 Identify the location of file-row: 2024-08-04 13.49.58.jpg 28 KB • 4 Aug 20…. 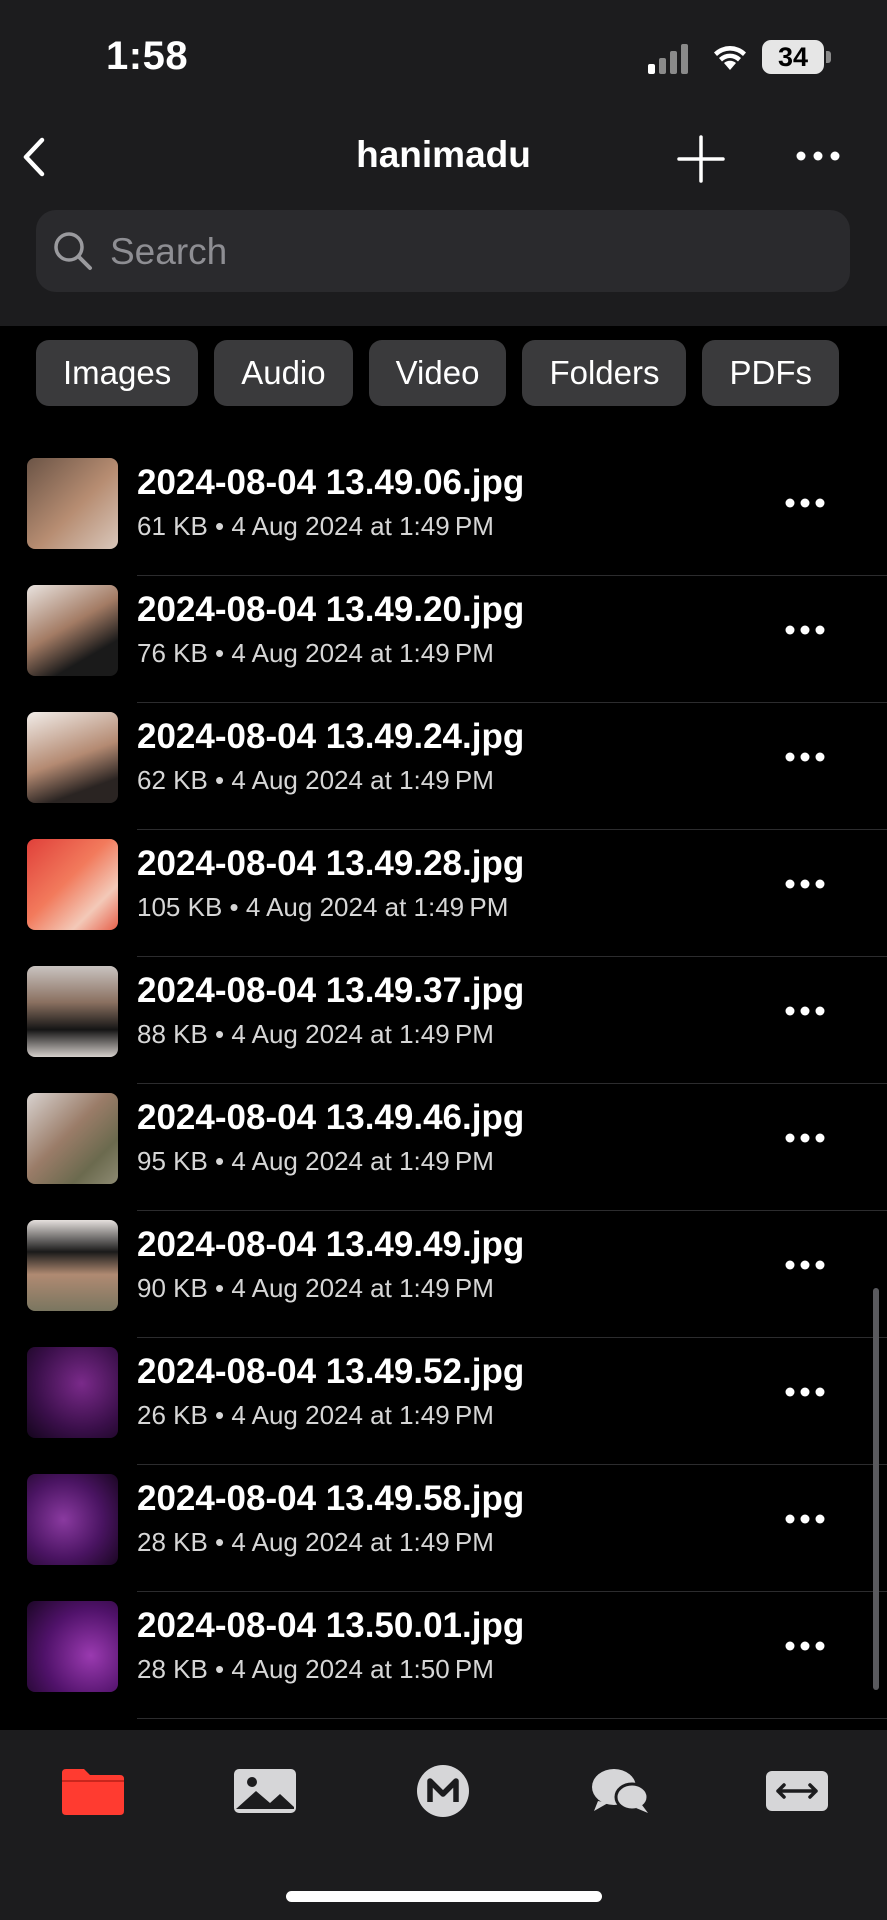
(443, 1528).